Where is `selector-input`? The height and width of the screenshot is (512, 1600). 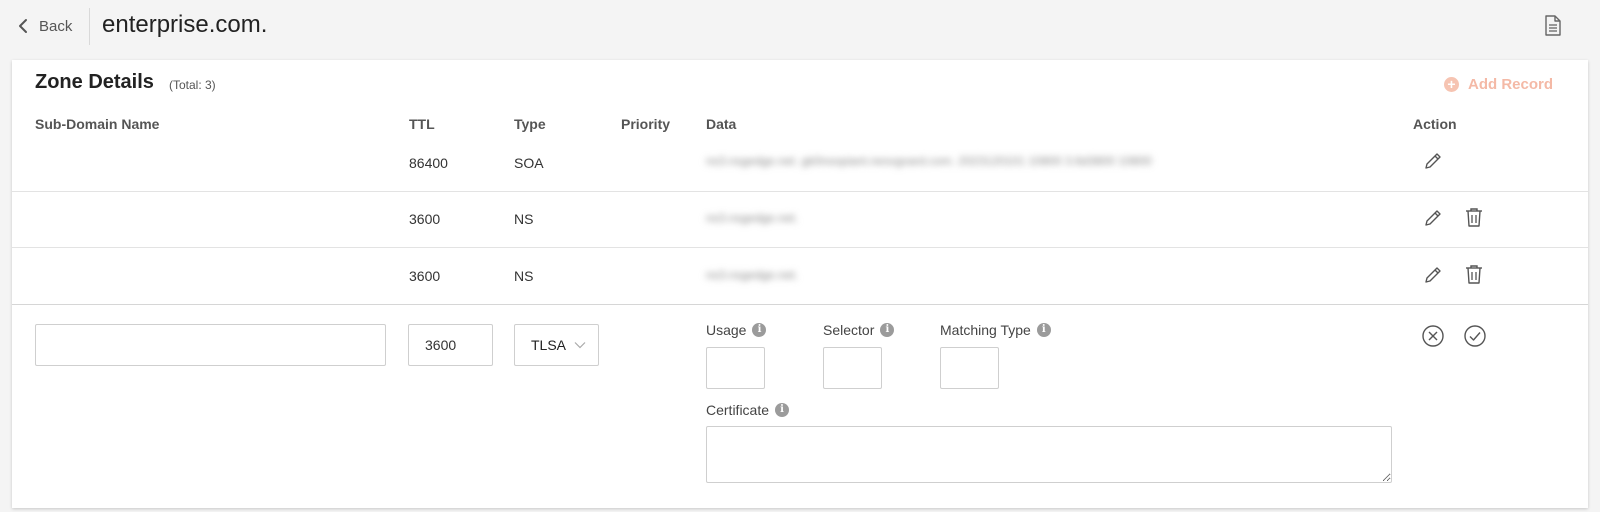 selector-input is located at coordinates (852, 368).